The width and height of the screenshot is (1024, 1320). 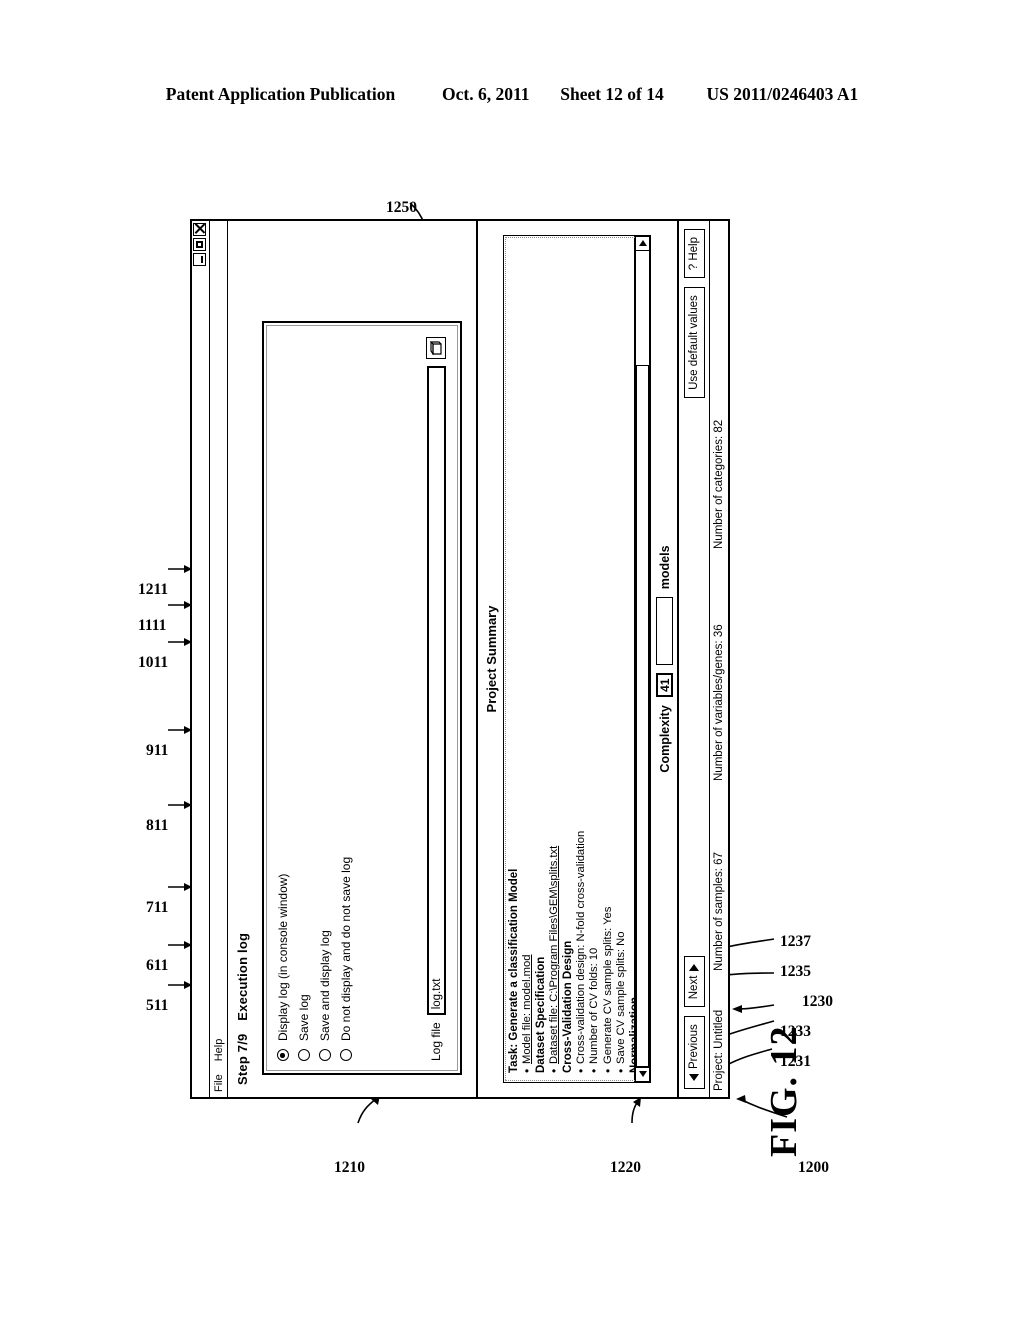 What do you see at coordinates (401, 207) in the screenshot?
I see `callout-1250: 1250` at bounding box center [401, 207].